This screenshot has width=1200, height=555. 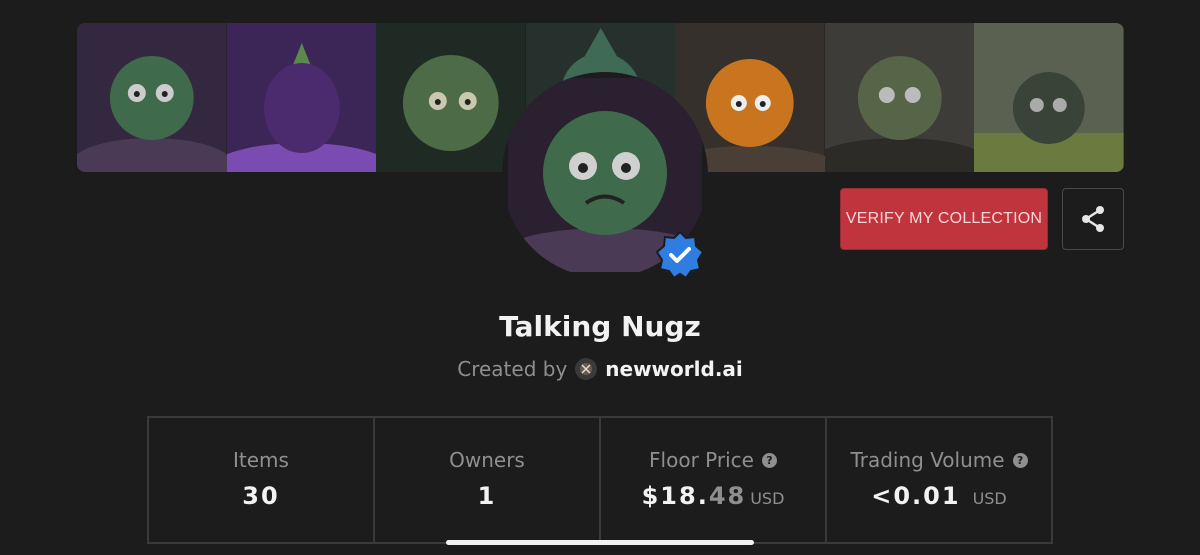 I want to click on stat-floor-price-value: $18. 48 USD, so click(x=713, y=496).